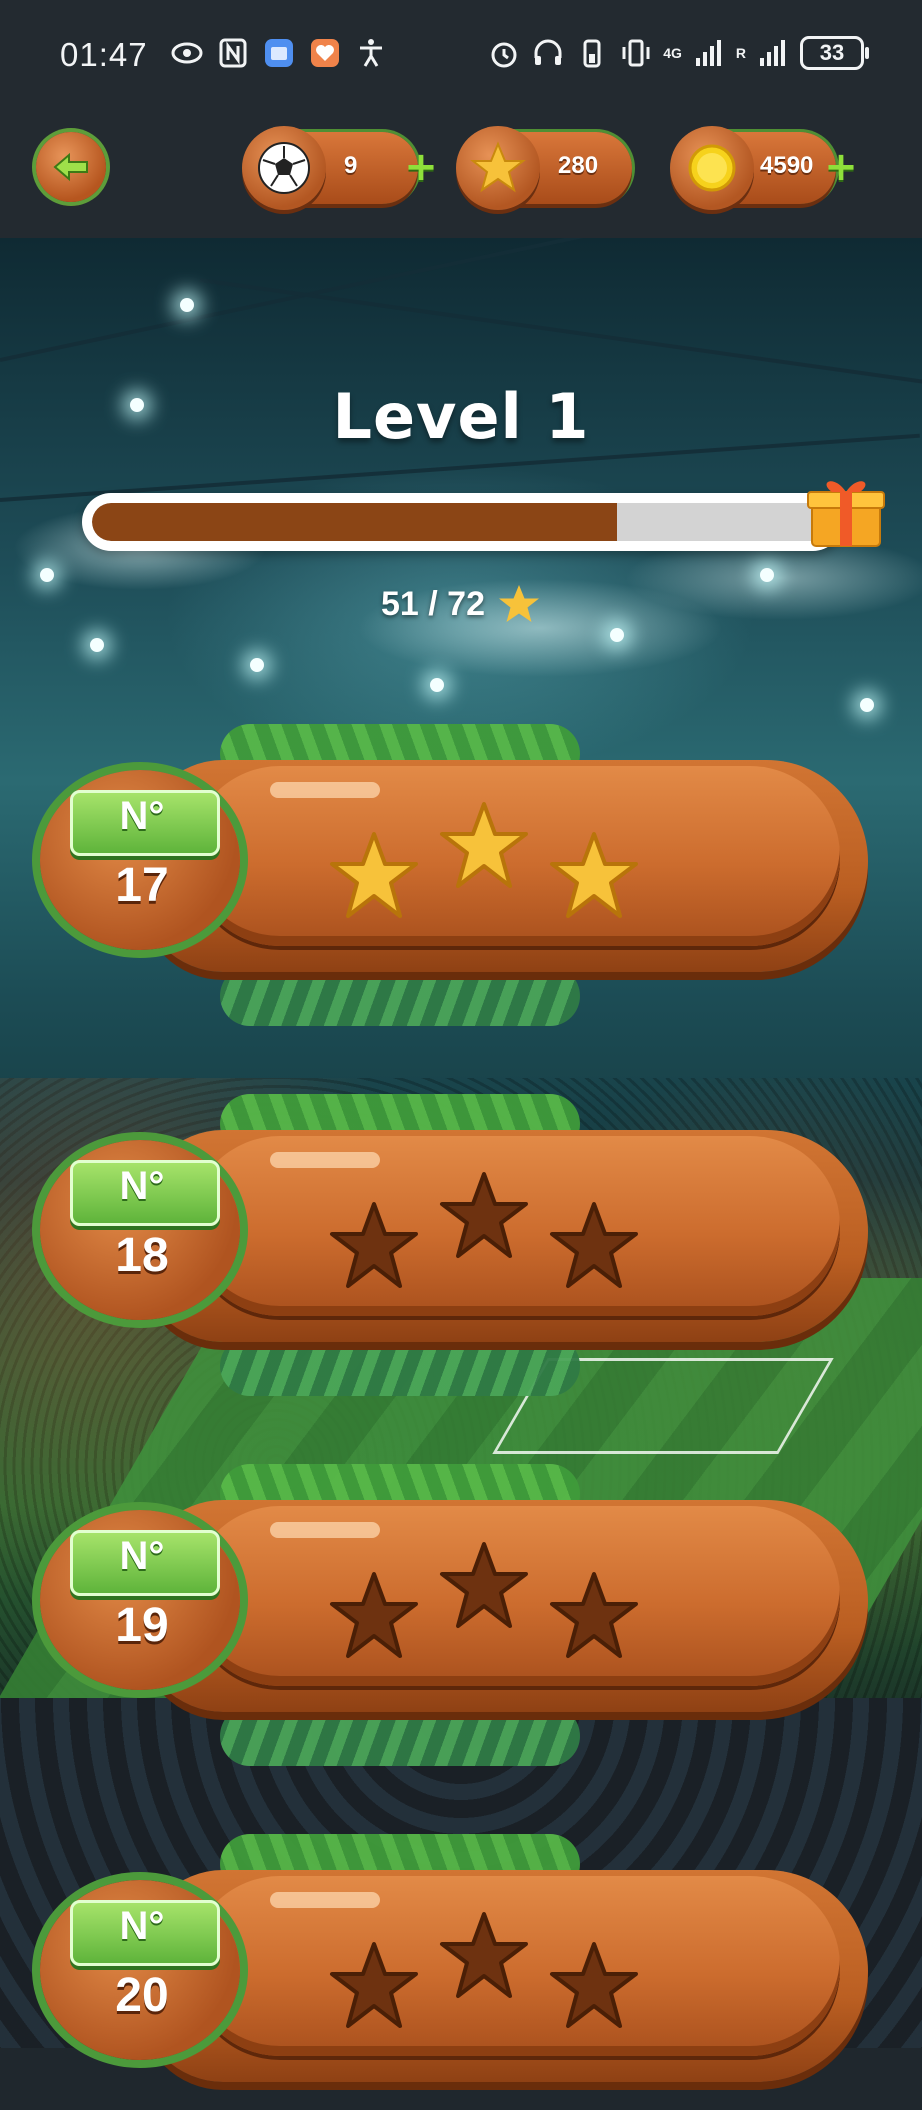  Describe the element at coordinates (461, 59) in the screenshot. I see `status-bar: 01:47 4G R 33` at that location.